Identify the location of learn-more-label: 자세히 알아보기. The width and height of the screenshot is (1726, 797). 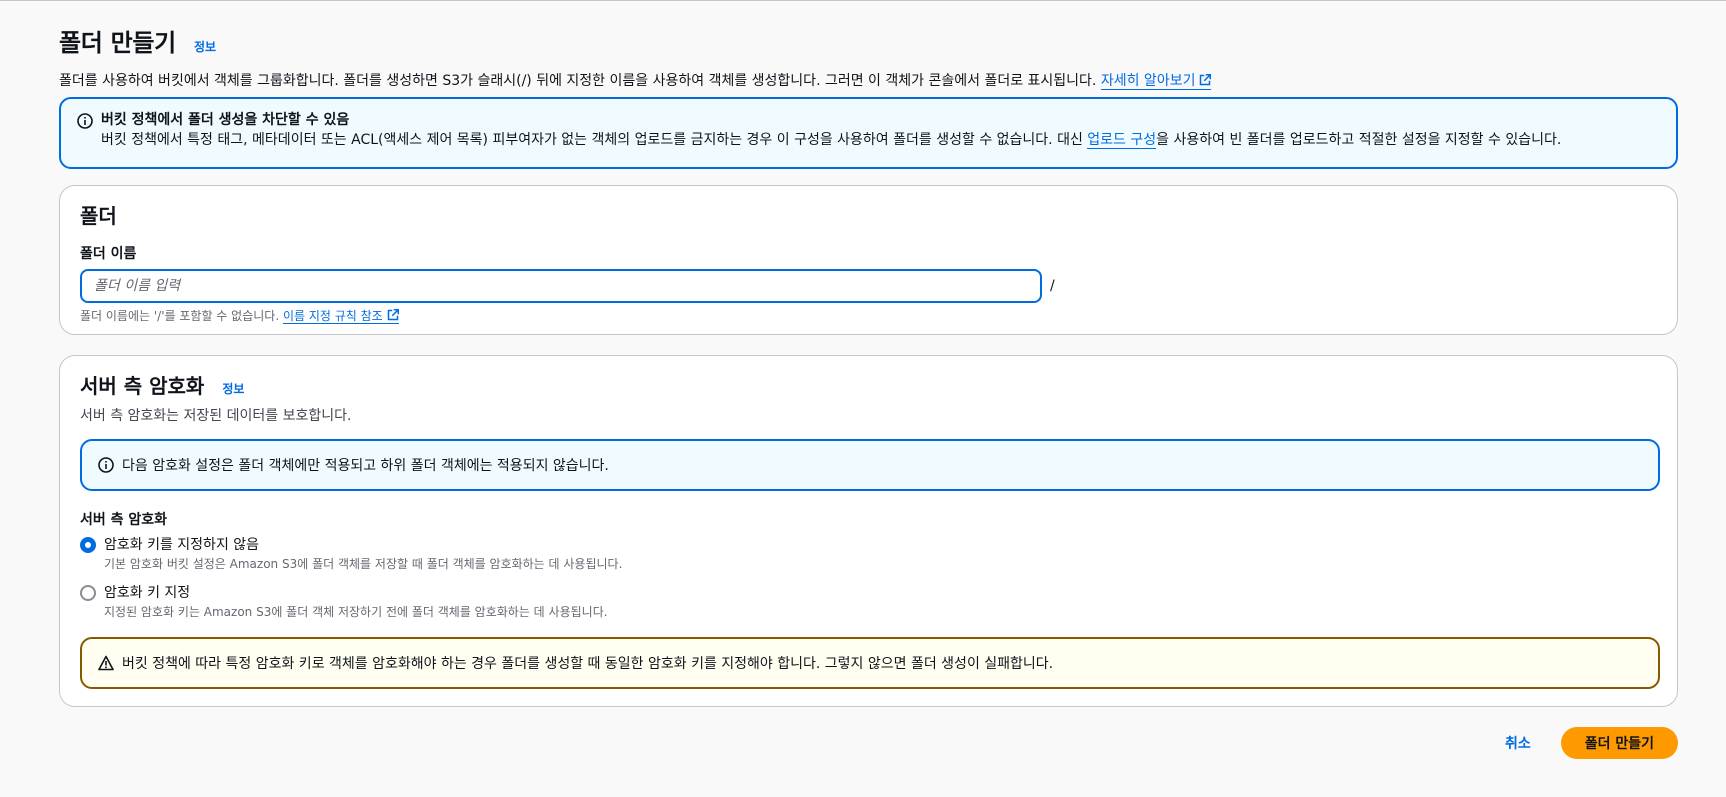
(1148, 81).